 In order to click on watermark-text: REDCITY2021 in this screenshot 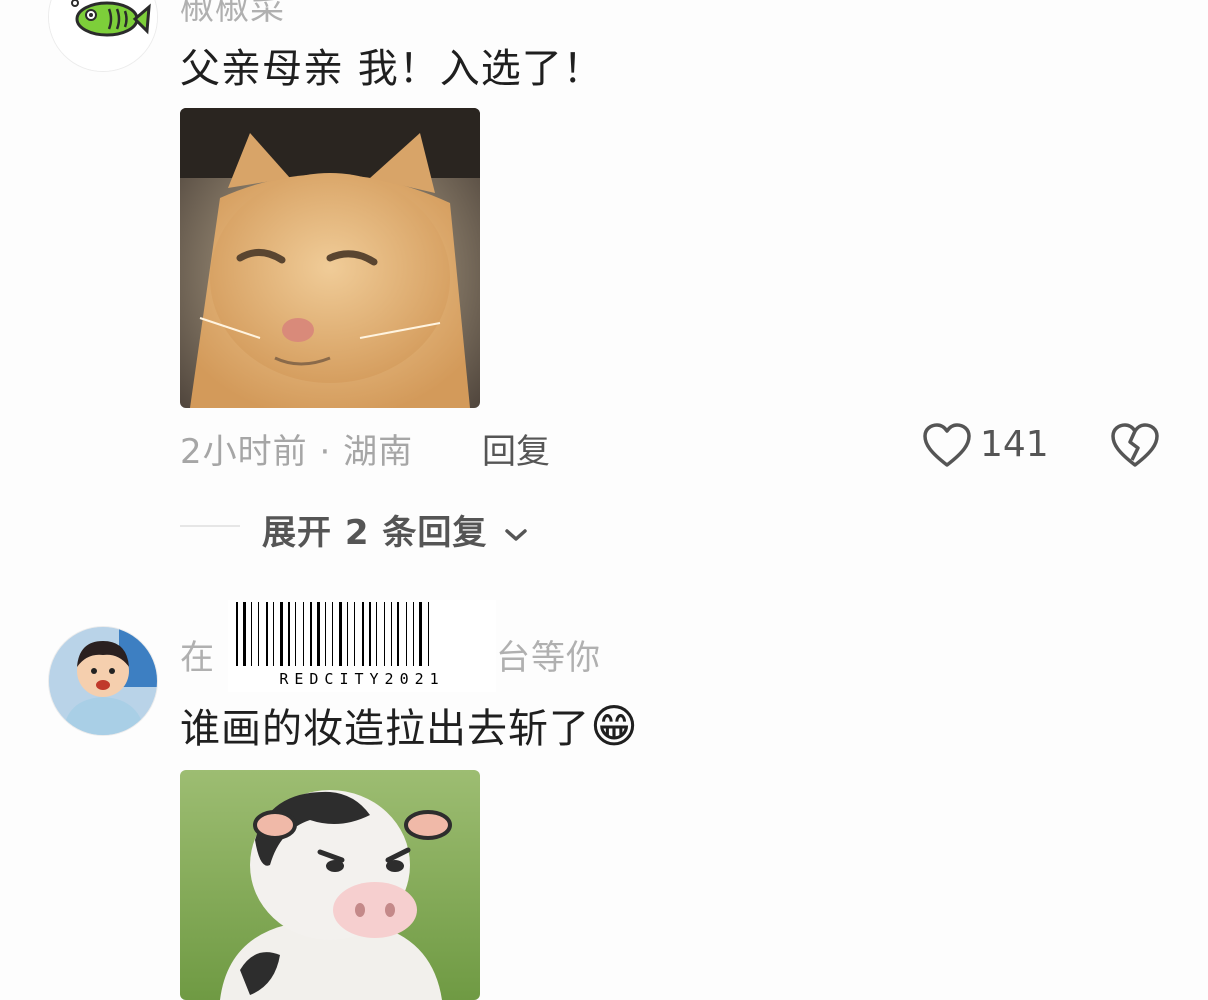, I will do `click(362, 679)`.